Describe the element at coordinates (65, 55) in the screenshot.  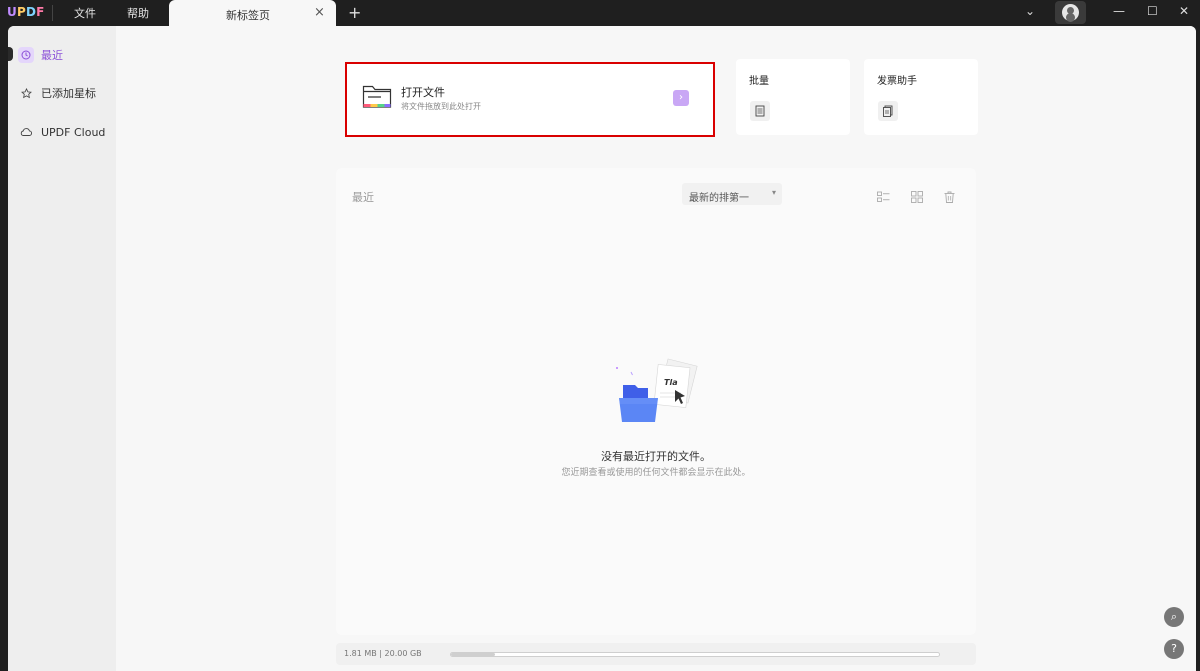
I see `sidebar-item-recent: 最近` at that location.